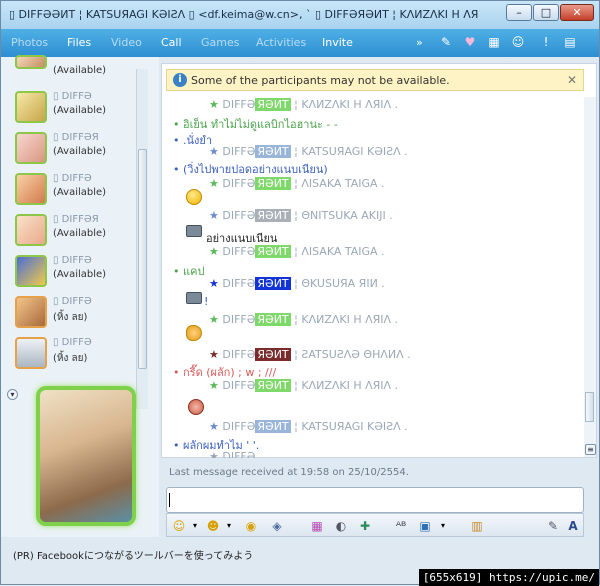 The width and height of the screenshot is (600, 586). I want to click on heart-icon: ♥, so click(470, 42).